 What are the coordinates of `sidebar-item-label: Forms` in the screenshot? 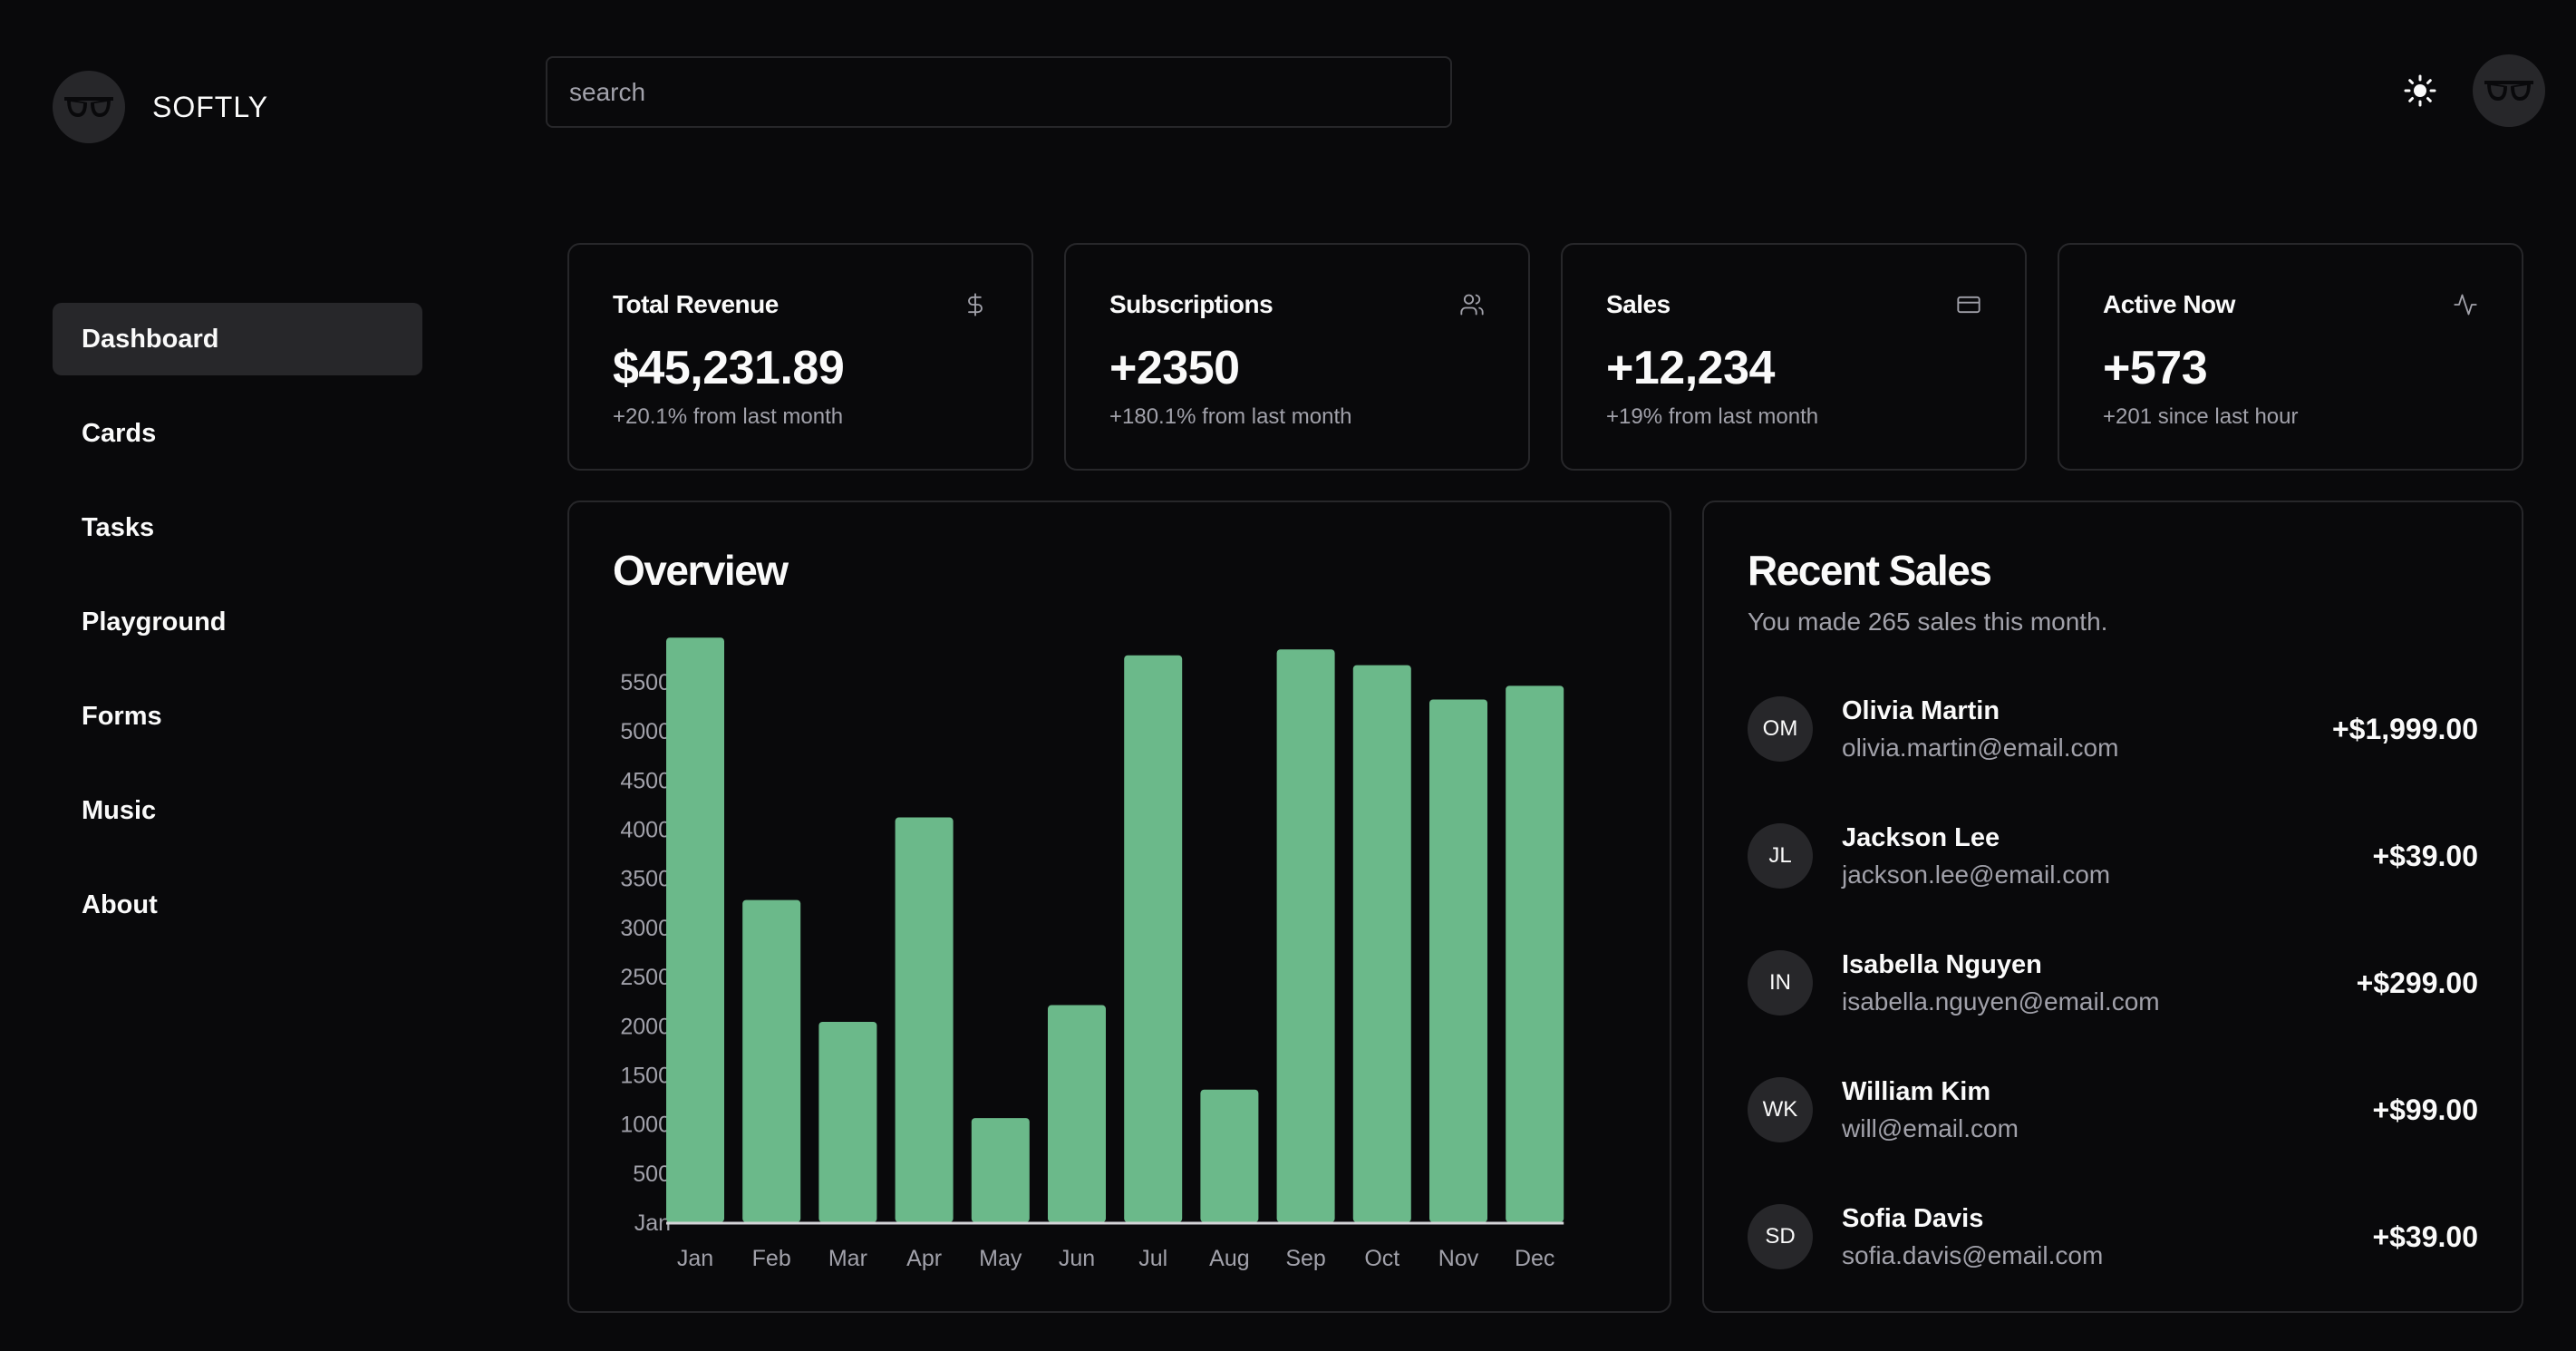 It's located at (122, 716).